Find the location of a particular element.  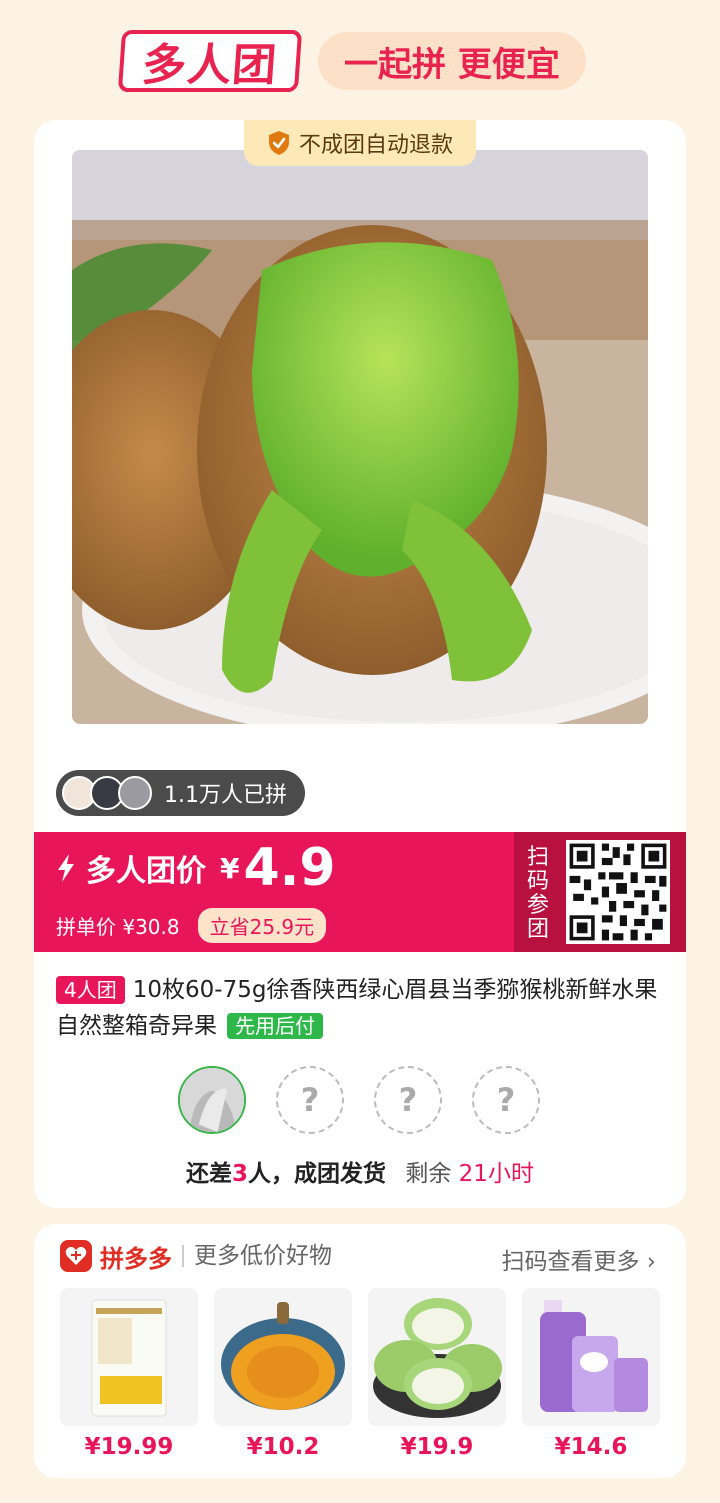

product-item: ¥19.9 is located at coordinates (437, 1374).